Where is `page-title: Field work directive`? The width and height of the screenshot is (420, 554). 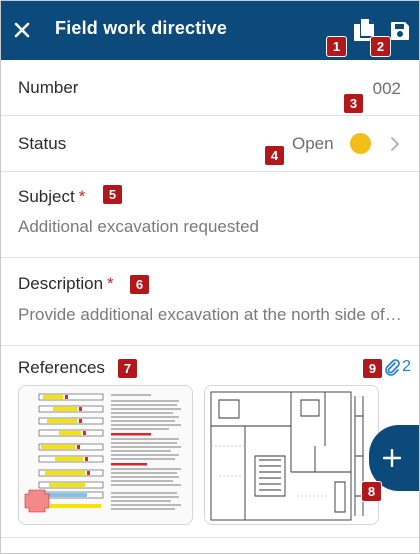
page-title: Field work directive is located at coordinates (141, 28).